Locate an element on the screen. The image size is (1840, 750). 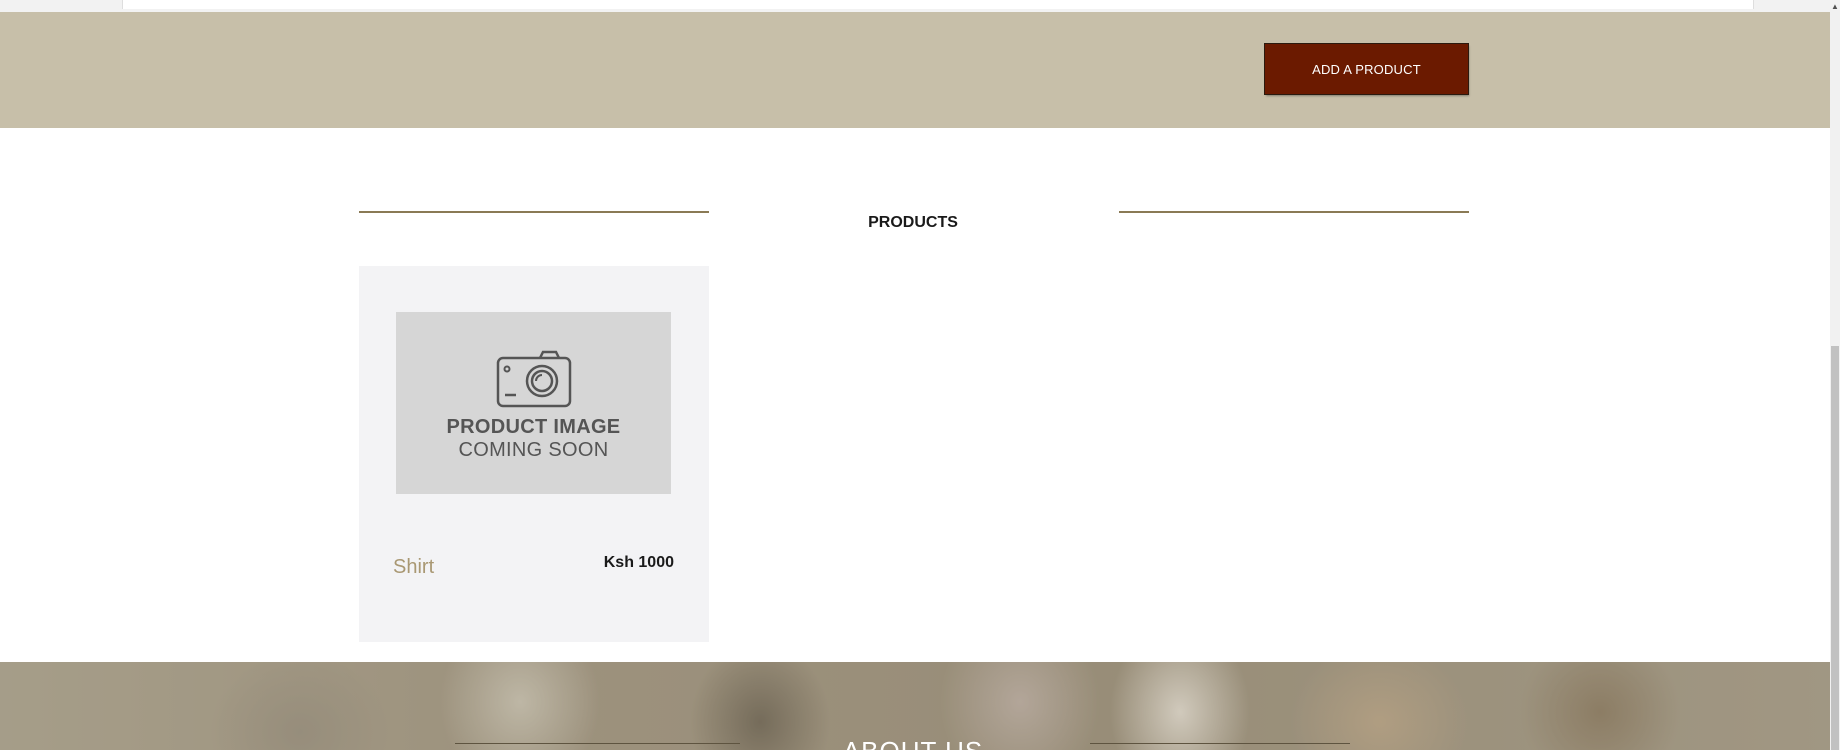
product-price: Ksh 1000 is located at coordinates (638, 562).